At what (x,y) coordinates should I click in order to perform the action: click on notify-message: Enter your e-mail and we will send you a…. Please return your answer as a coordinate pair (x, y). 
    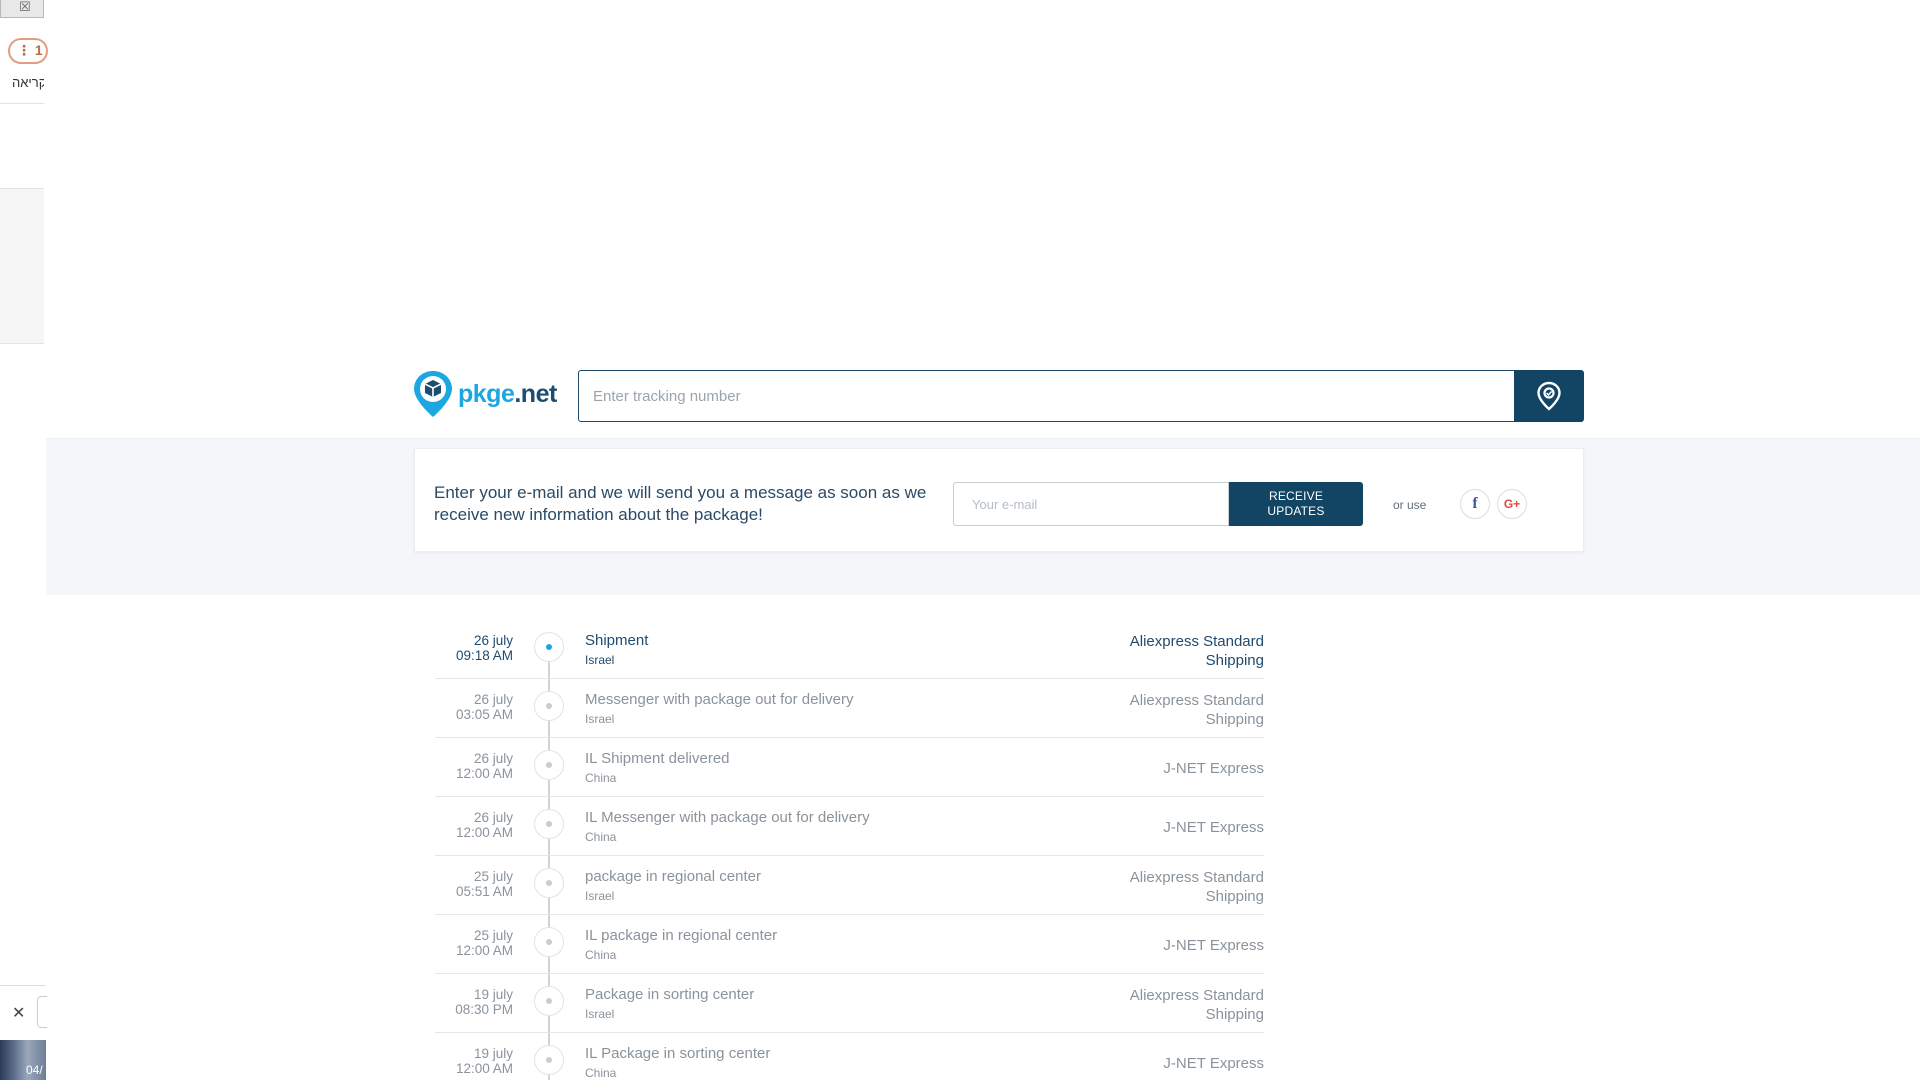
    Looking at the image, I should click on (680, 503).